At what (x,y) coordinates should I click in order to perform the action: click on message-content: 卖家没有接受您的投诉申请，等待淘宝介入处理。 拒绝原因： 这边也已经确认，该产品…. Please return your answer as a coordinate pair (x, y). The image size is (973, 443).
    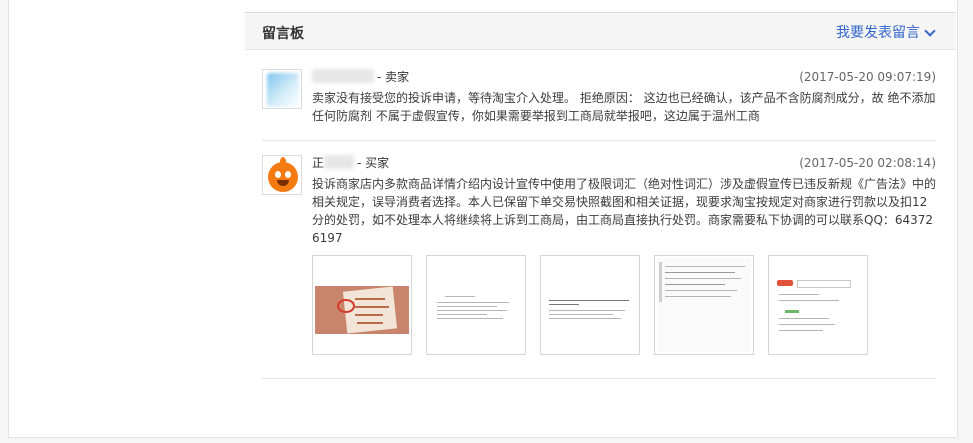
    Looking at the image, I should click on (624, 107).